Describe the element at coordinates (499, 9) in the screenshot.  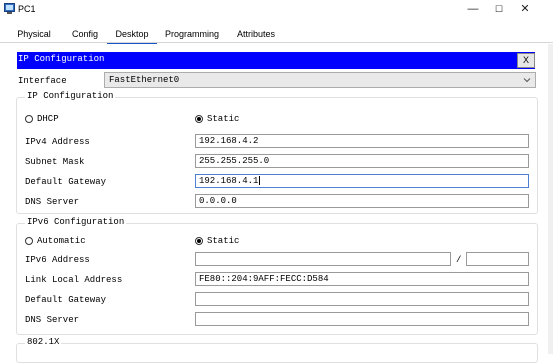
I see `maximize-button: ☐` at that location.